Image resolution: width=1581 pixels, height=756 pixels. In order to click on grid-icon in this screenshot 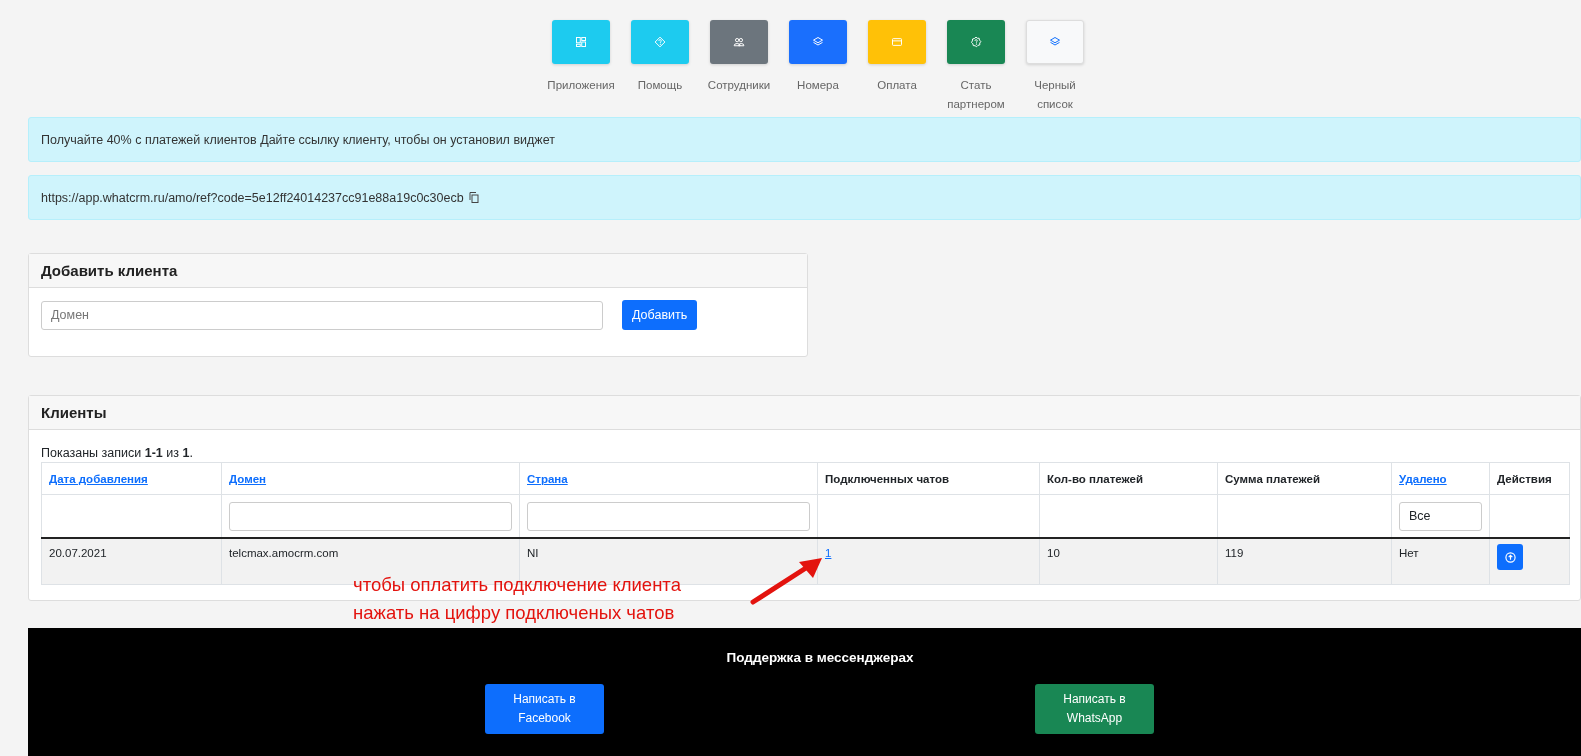, I will do `click(581, 42)`.